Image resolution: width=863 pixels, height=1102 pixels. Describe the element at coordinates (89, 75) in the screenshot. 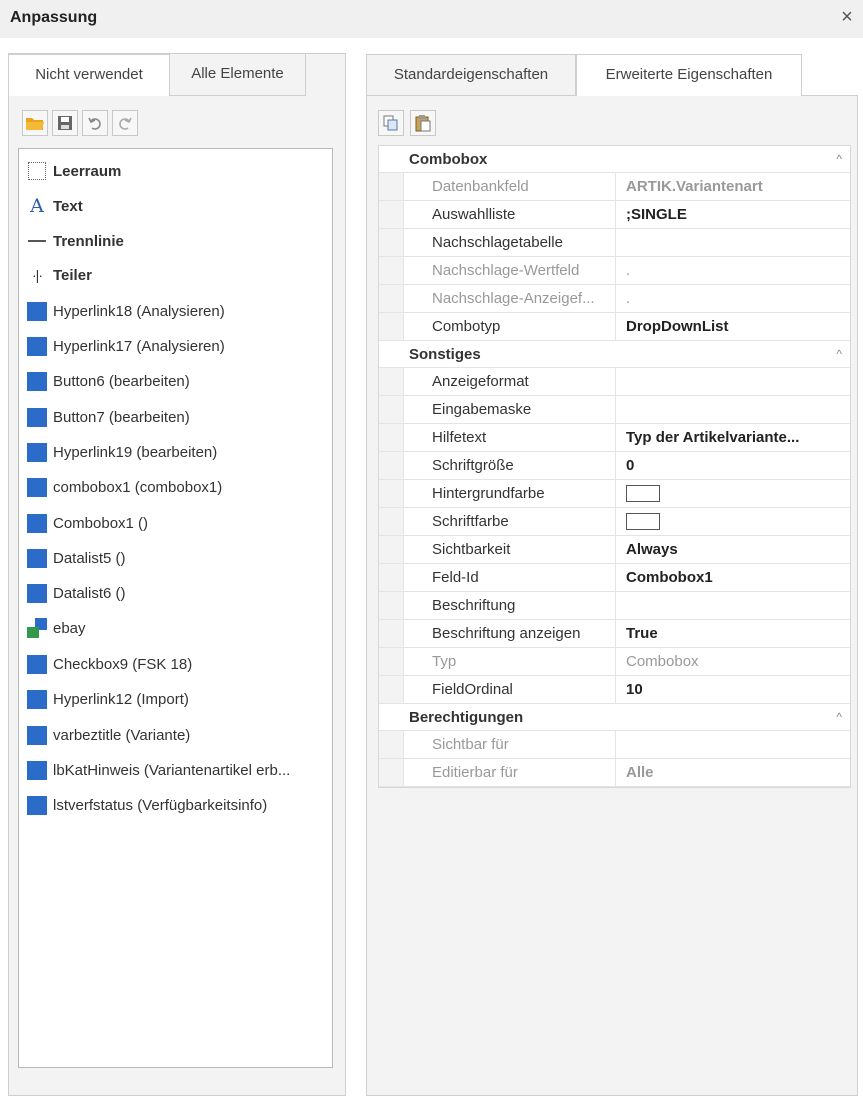

I see `tab-nicht-verwendet: Nicht verwendet` at that location.